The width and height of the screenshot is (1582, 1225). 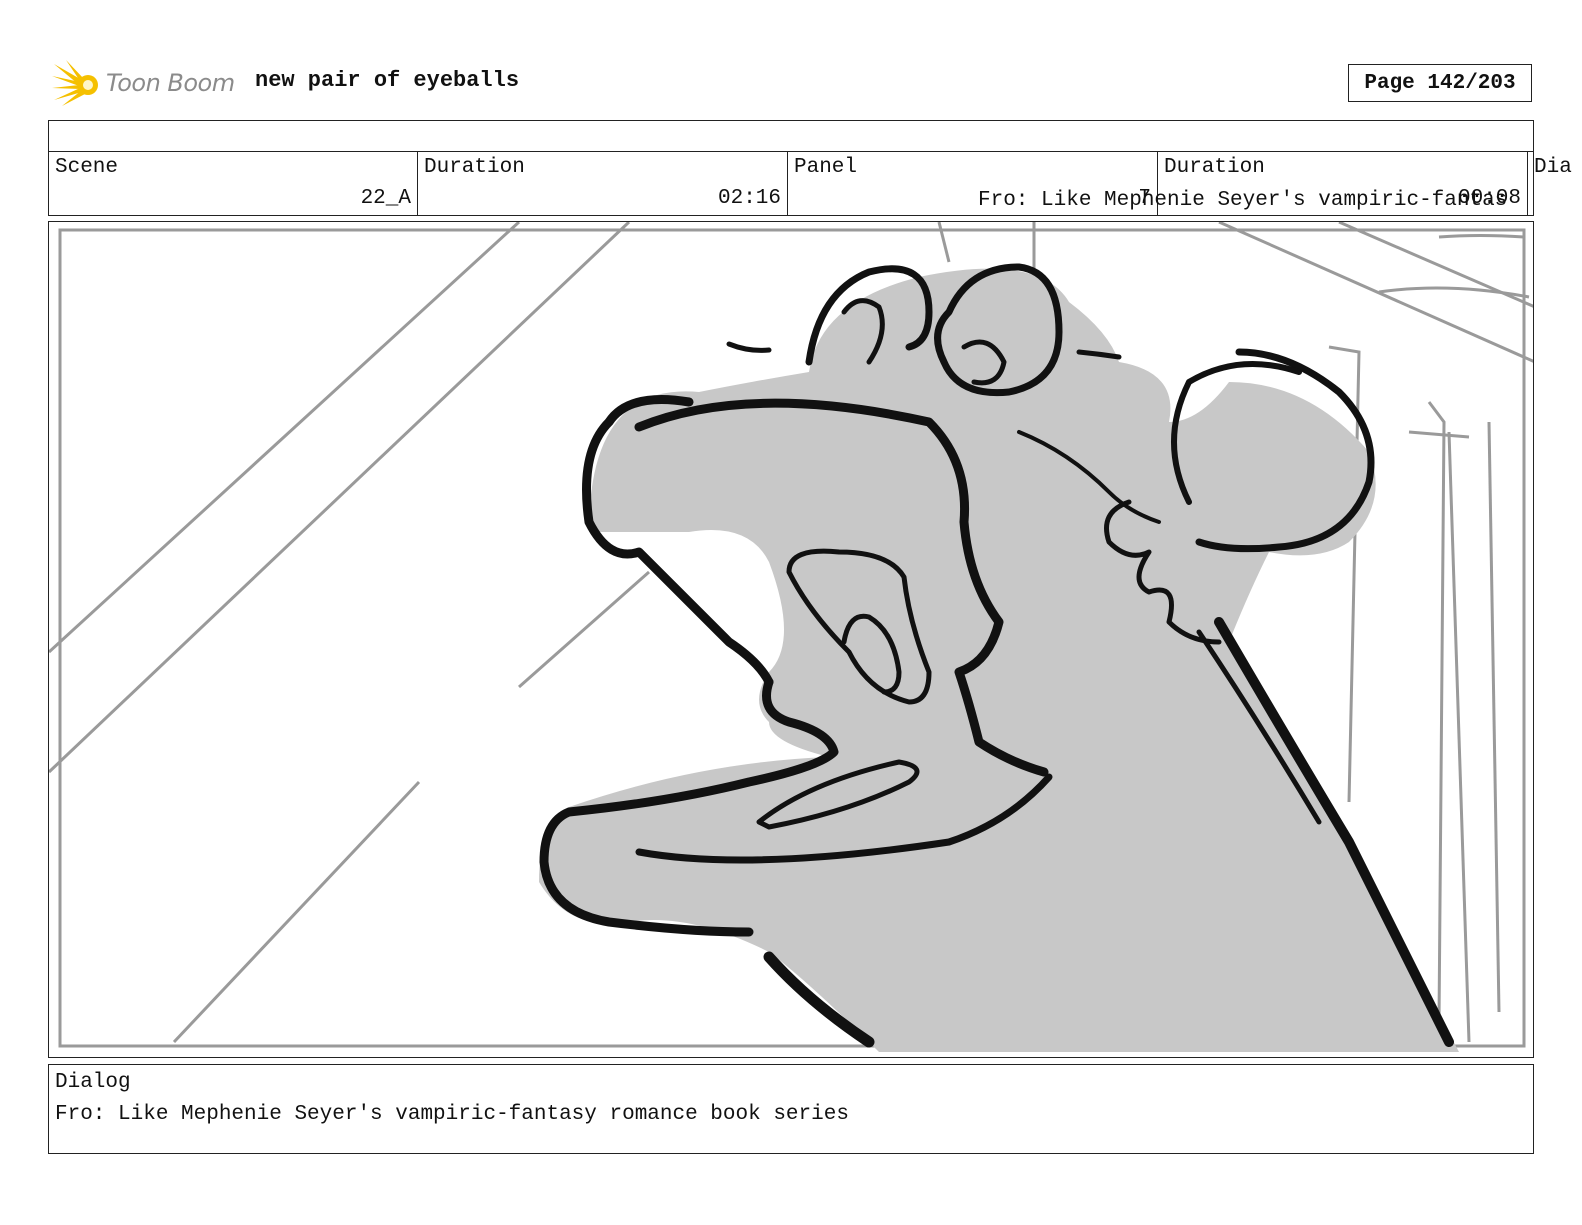 I want to click on panel-duration-label: Duration, so click(x=1214, y=167).